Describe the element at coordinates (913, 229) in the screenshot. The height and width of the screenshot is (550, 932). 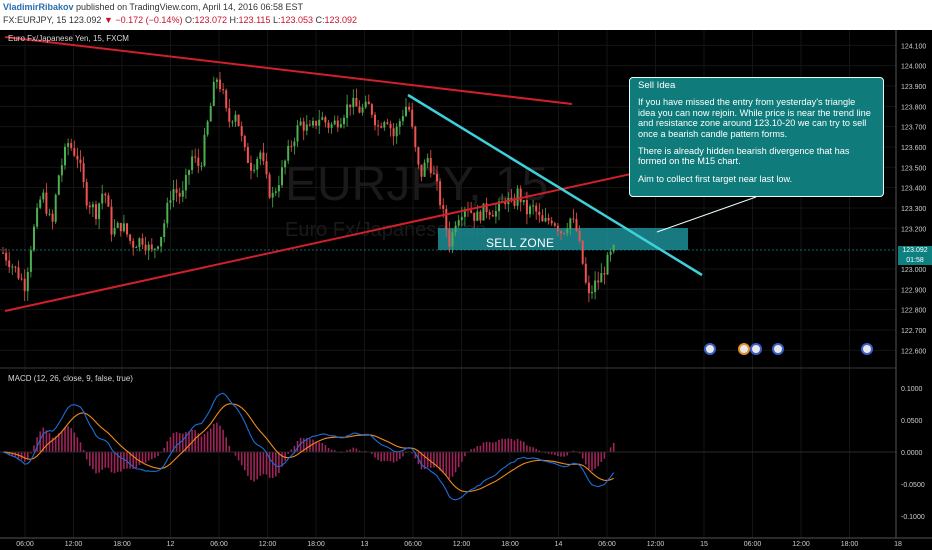
I see `price-tick-label: 123.200` at that location.